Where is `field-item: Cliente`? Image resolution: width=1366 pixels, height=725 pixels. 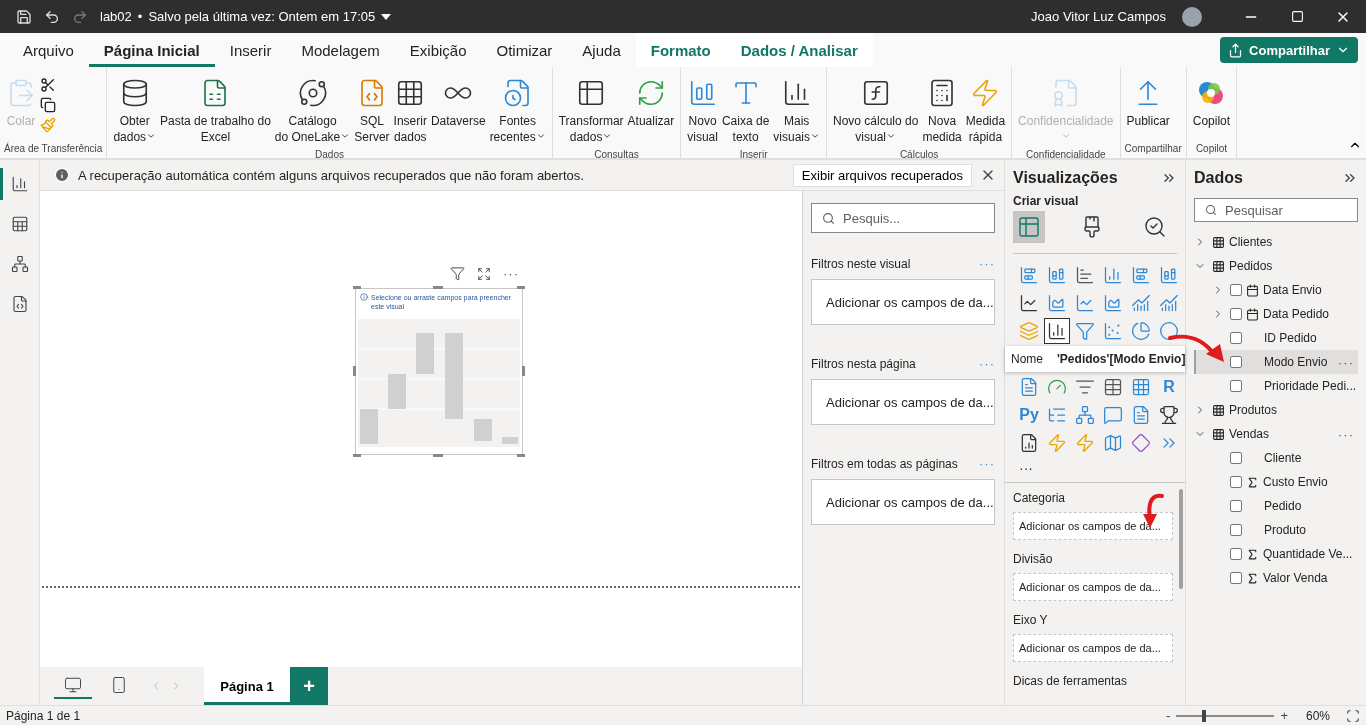
field-item: Cliente is located at coordinates (1276, 458).